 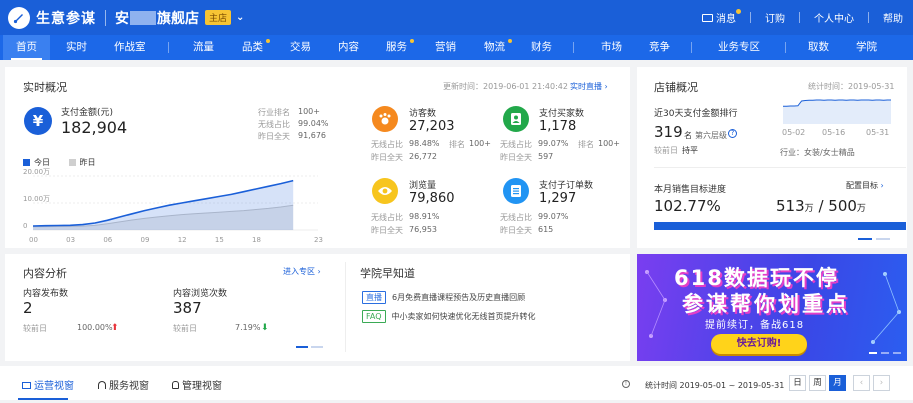 What do you see at coordinates (726, 19) in the screenshot?
I see `messages-label: 消息` at bounding box center [726, 19].